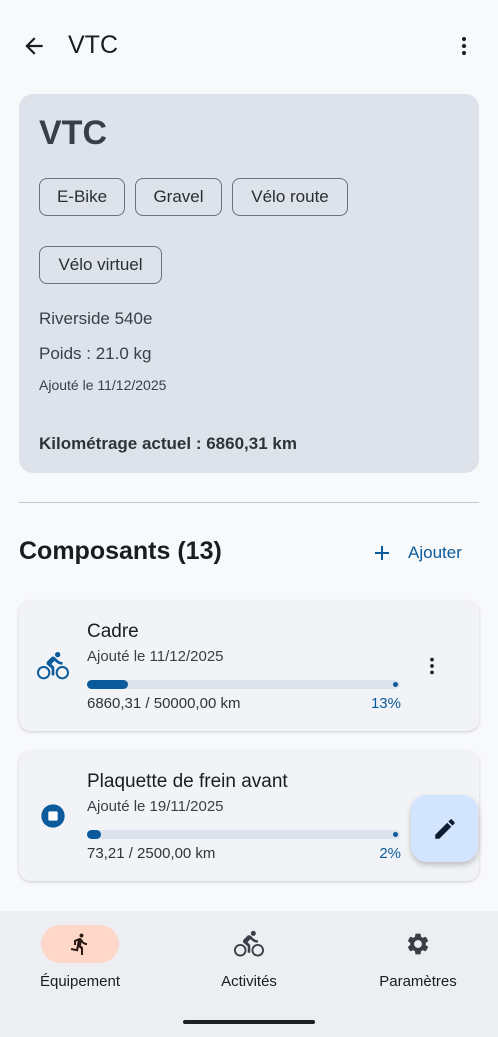 This screenshot has width=498, height=1037. What do you see at coordinates (418, 981) in the screenshot?
I see `nav-label: Paramètres` at bounding box center [418, 981].